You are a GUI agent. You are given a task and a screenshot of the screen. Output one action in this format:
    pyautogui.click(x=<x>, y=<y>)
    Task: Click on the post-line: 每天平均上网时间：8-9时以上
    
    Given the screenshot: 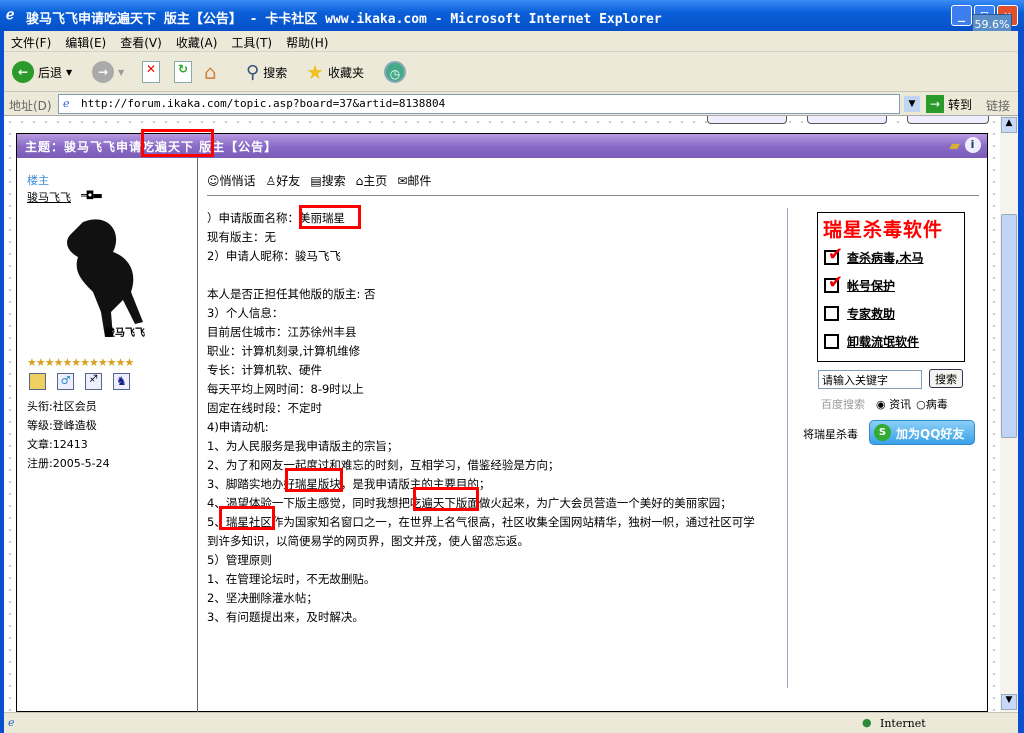 What is the action you would take?
    pyautogui.click(x=285, y=389)
    